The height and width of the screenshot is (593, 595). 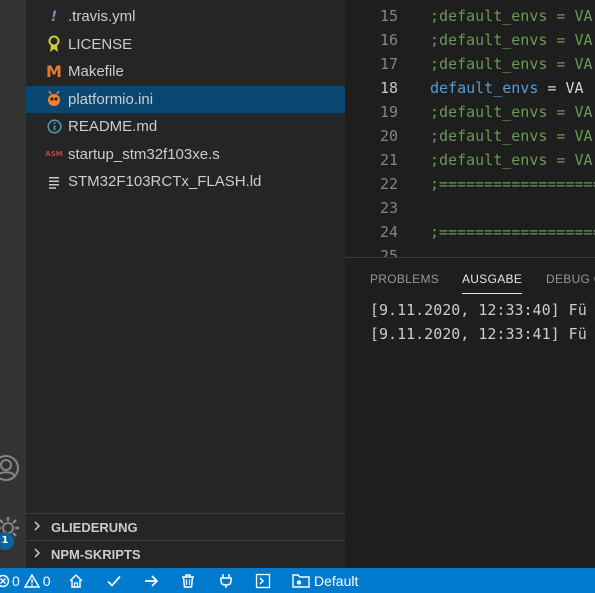 I want to click on checkmark-icon, so click(x=114, y=581).